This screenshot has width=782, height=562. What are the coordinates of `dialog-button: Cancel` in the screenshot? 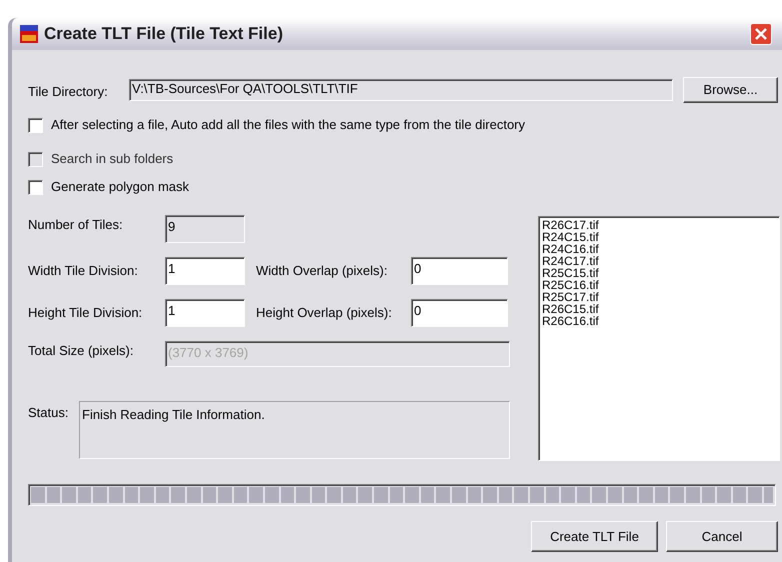 It's located at (722, 536).